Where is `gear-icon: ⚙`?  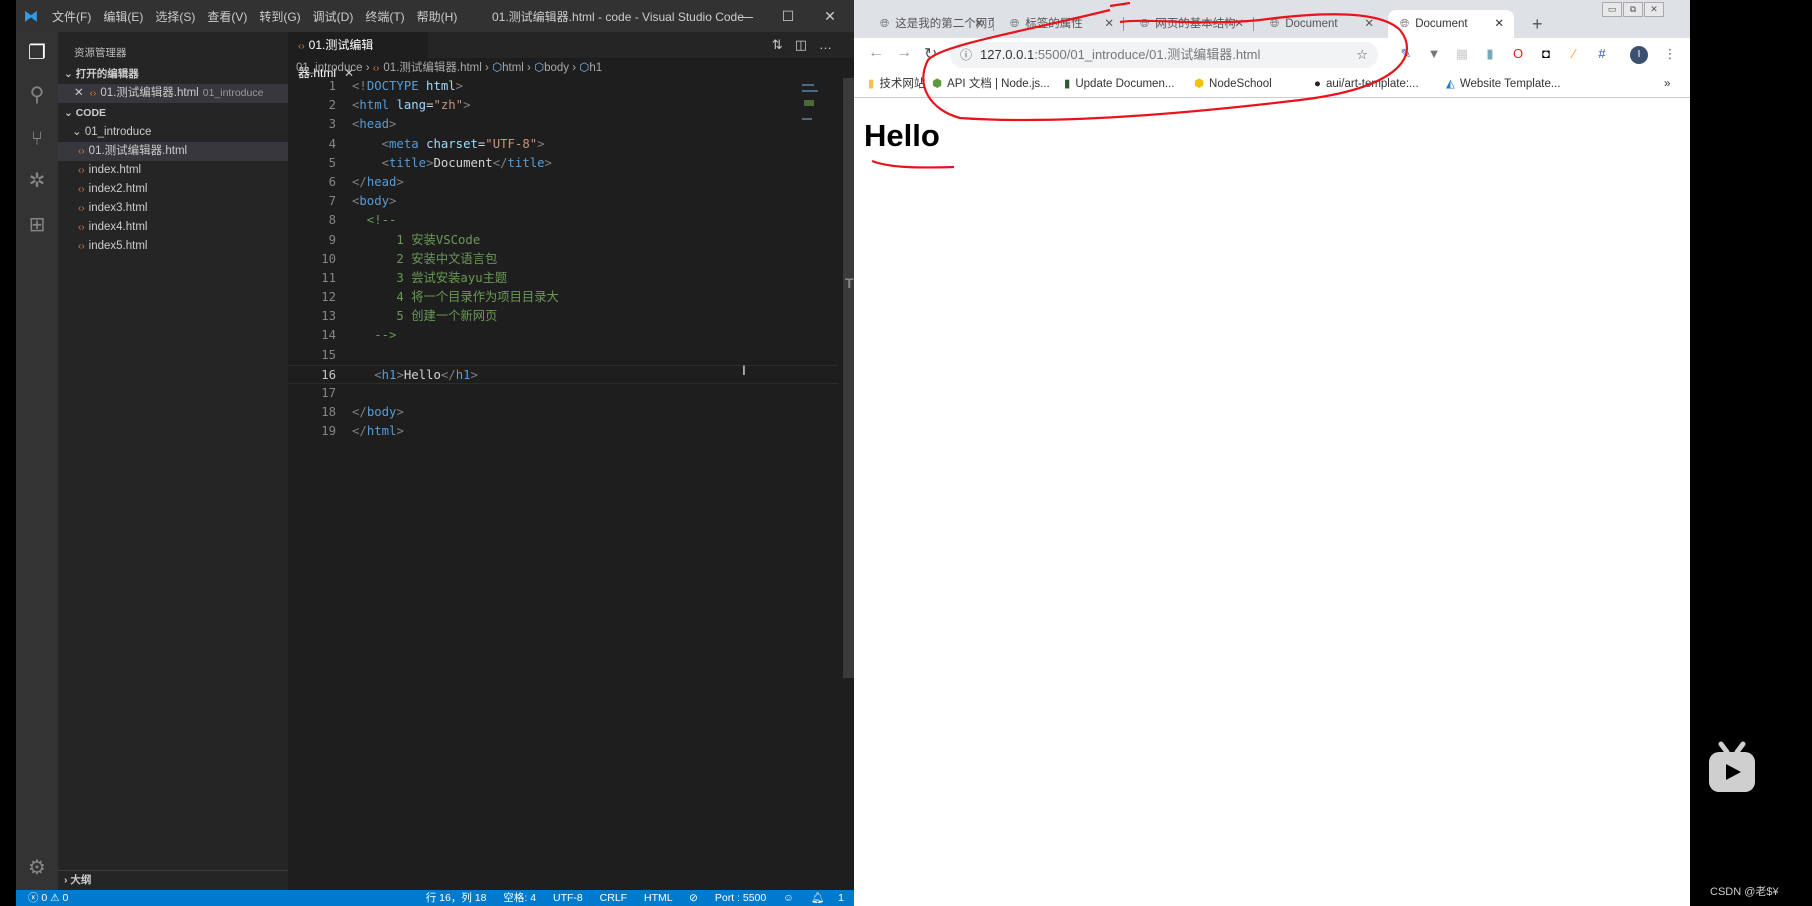
gear-icon: ⚙ is located at coordinates (37, 868).